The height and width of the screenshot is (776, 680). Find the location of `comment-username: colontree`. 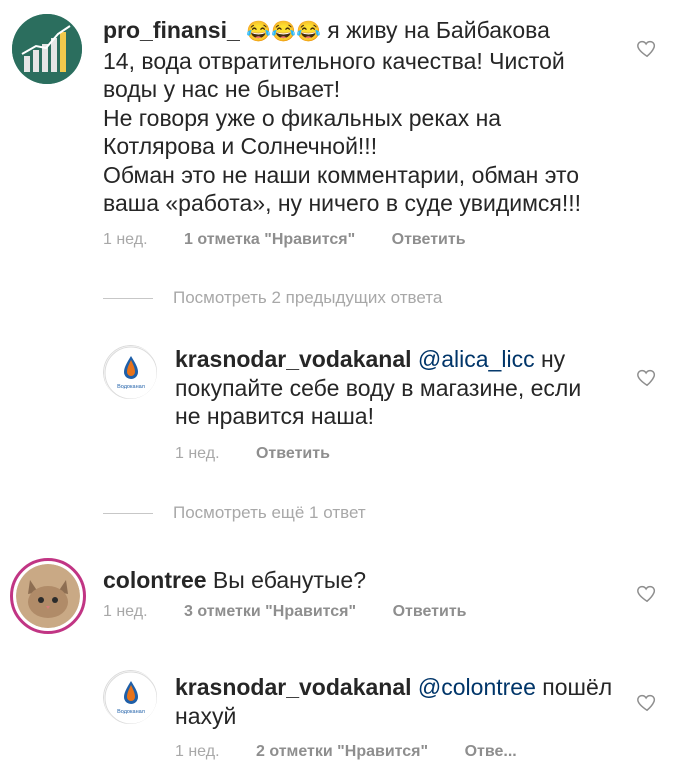

comment-username: colontree is located at coordinates (155, 580).